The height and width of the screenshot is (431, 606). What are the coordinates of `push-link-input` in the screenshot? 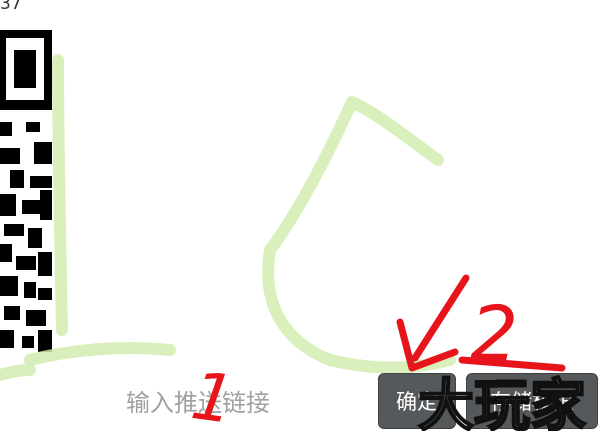 It's located at (230, 403).